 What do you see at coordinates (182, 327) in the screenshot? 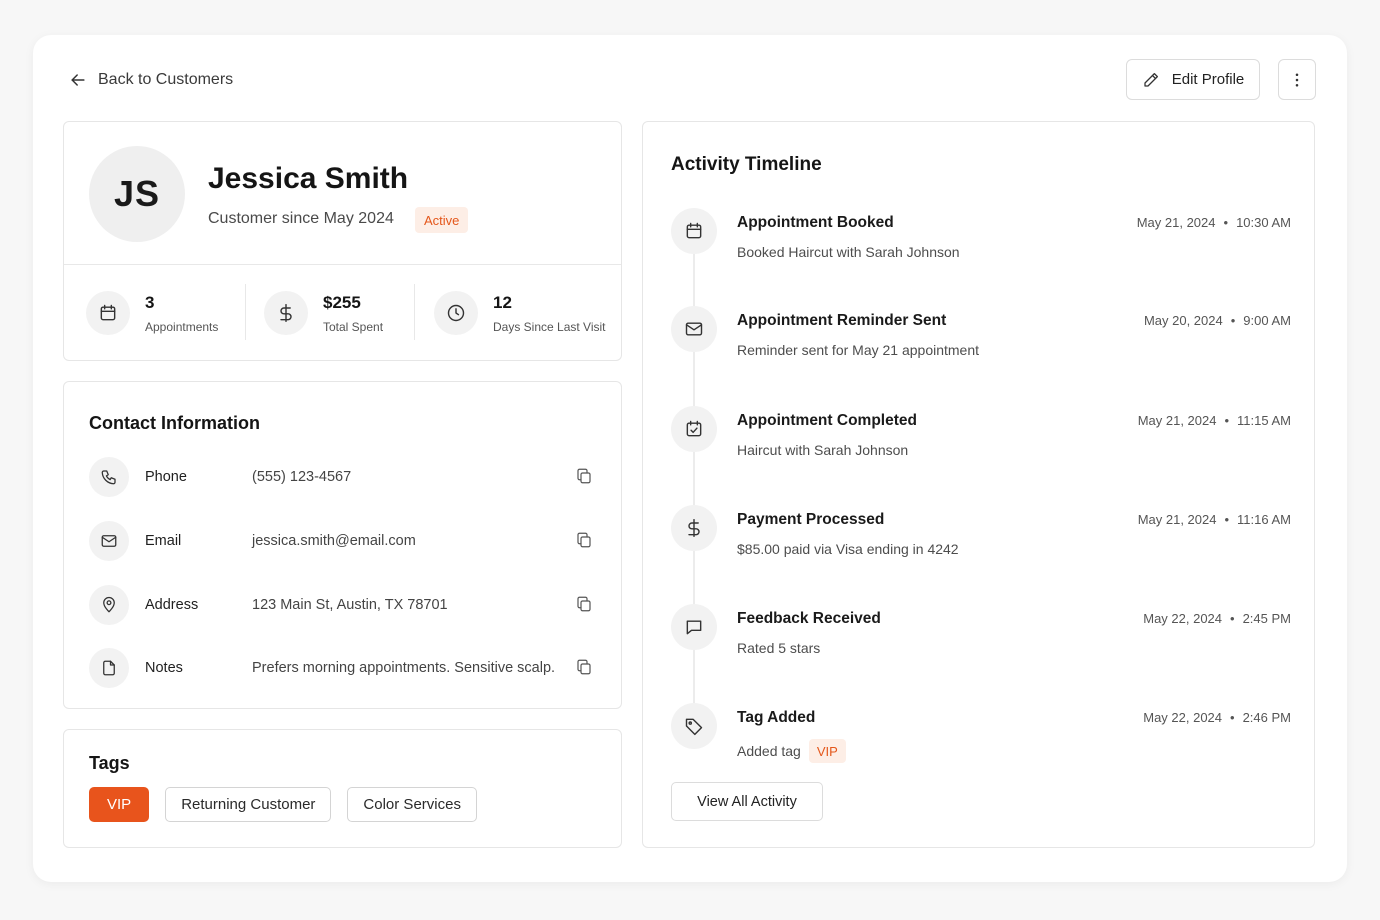
I see `stat-label: Appointments` at bounding box center [182, 327].